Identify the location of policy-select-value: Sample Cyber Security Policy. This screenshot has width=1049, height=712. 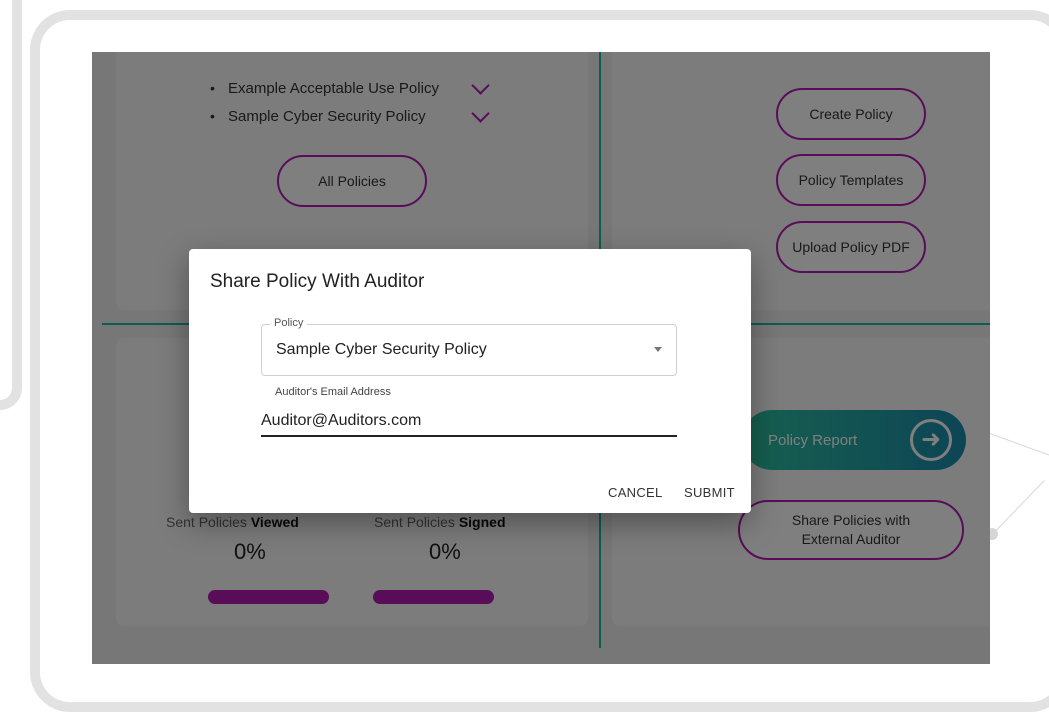
(381, 349).